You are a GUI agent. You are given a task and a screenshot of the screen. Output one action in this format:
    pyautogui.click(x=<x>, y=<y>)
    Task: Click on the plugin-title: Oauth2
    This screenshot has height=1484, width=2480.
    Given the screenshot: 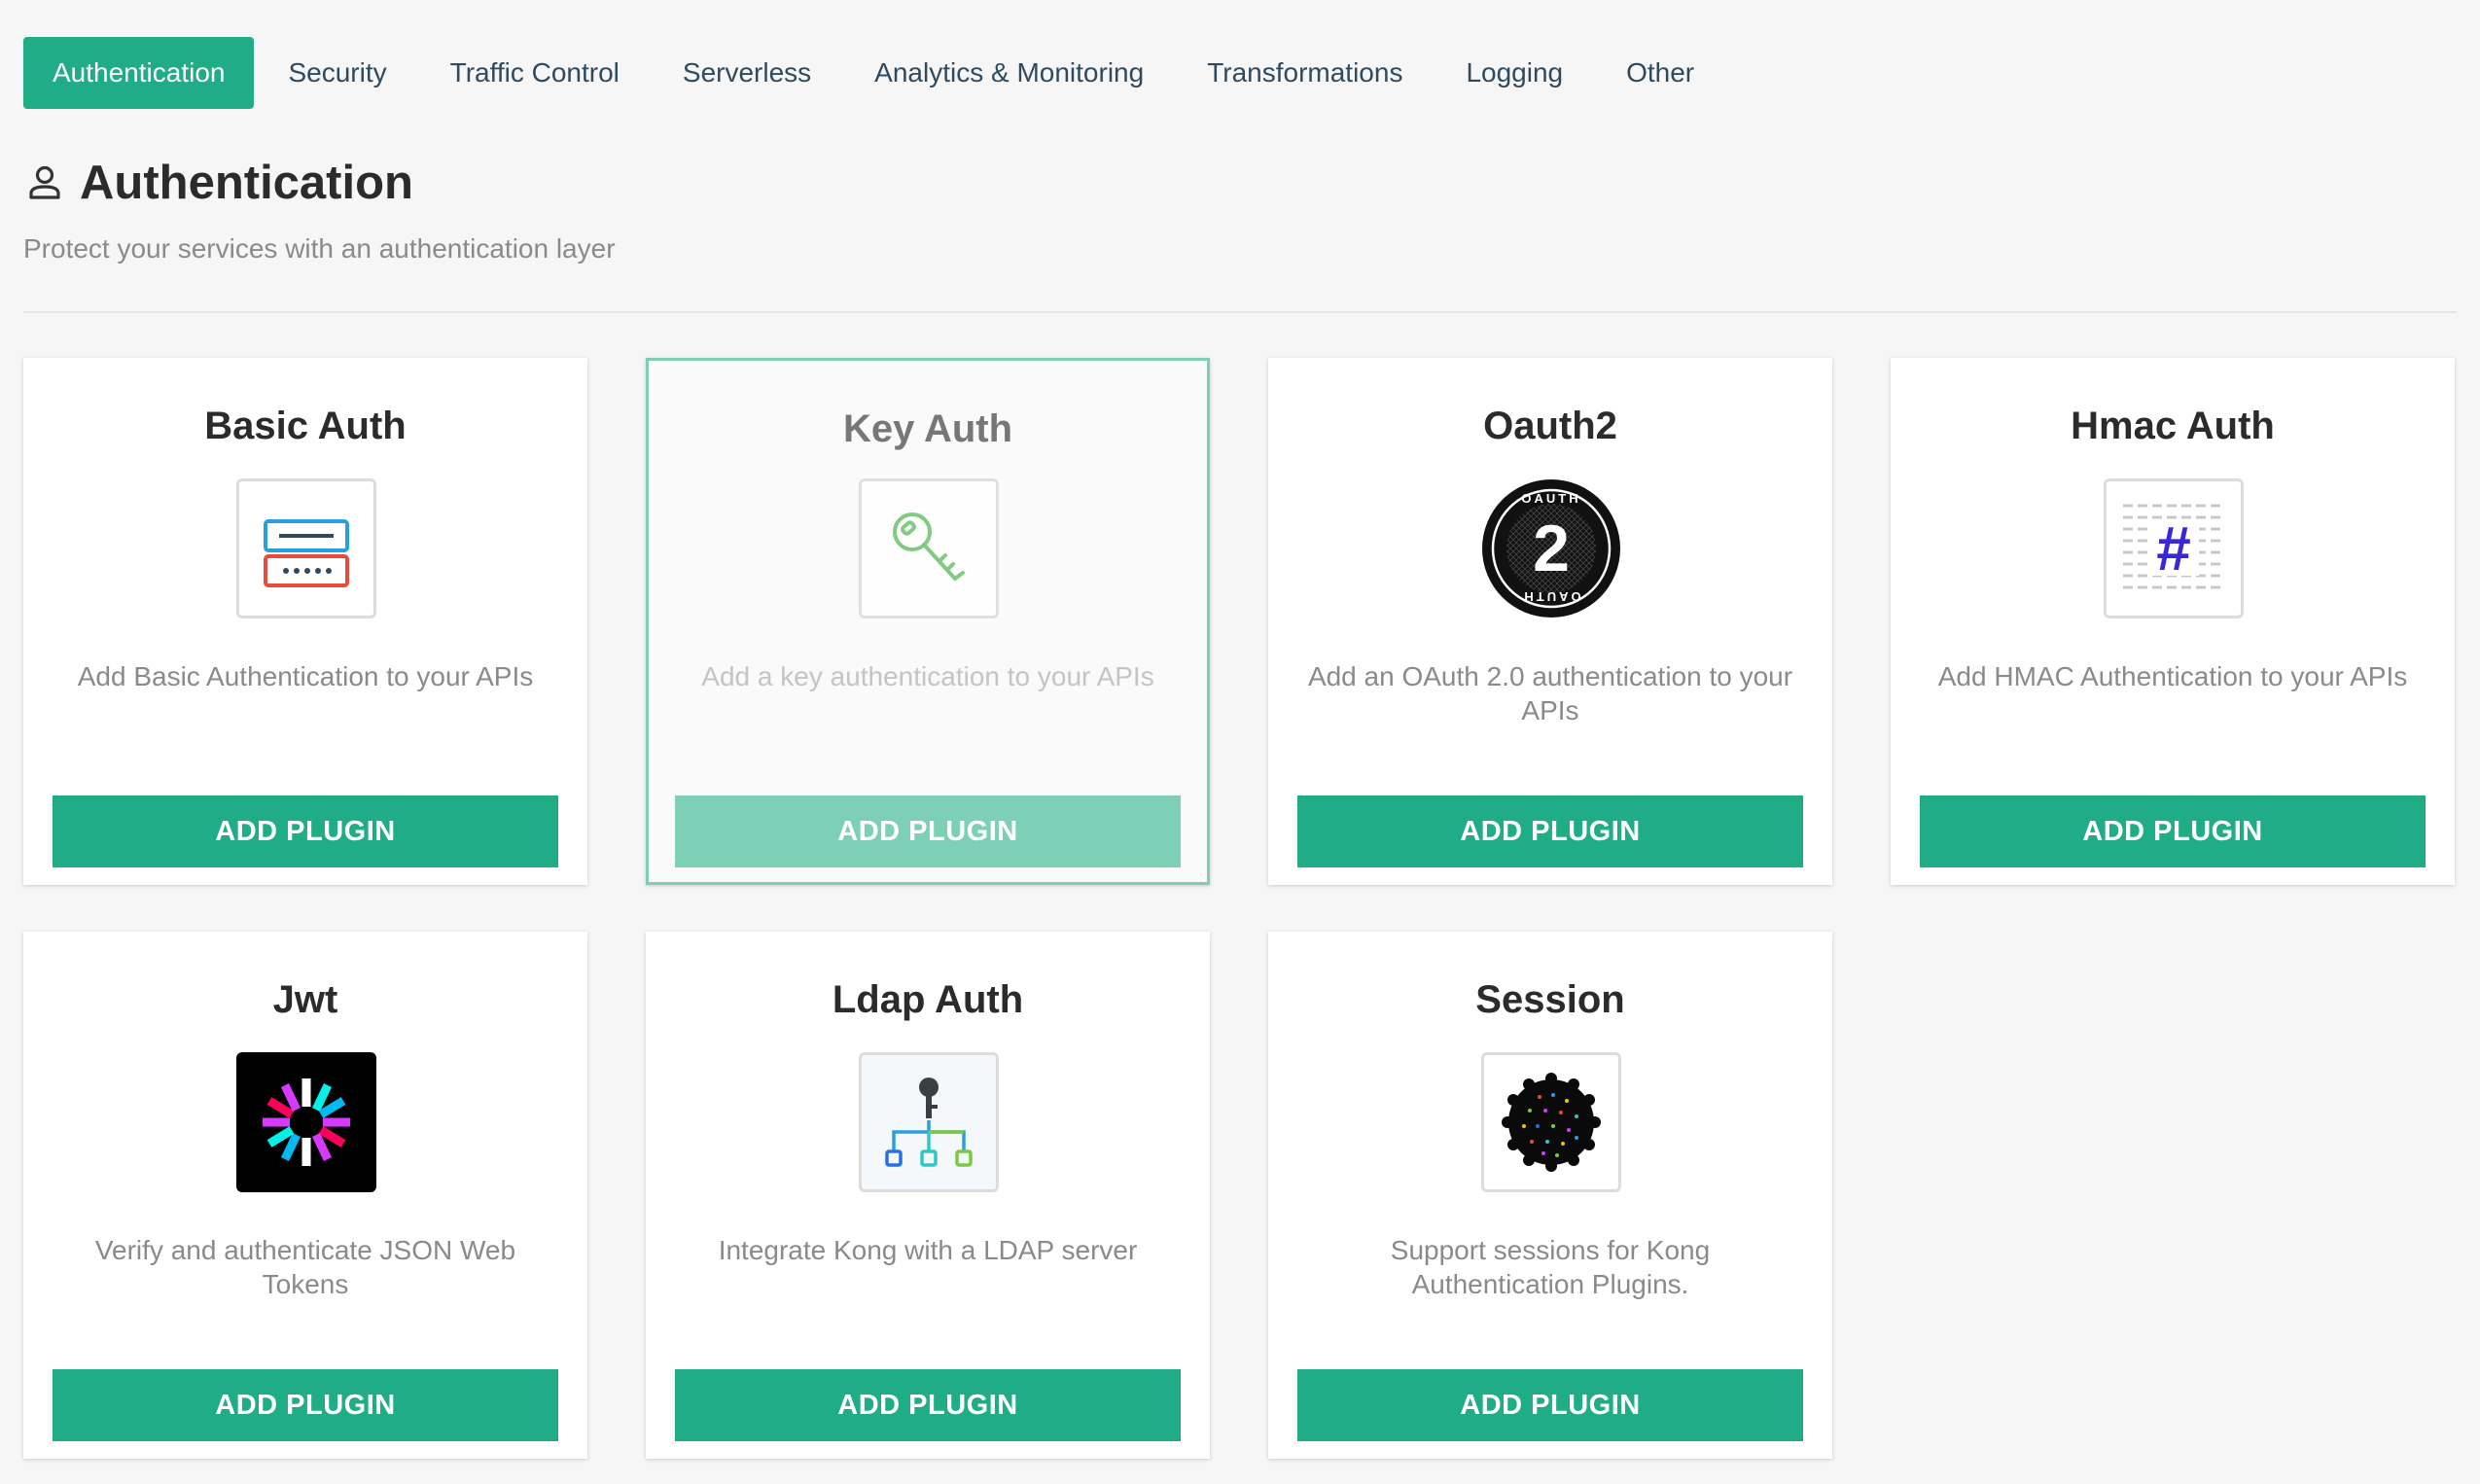 What is the action you would take?
    pyautogui.click(x=1550, y=426)
    